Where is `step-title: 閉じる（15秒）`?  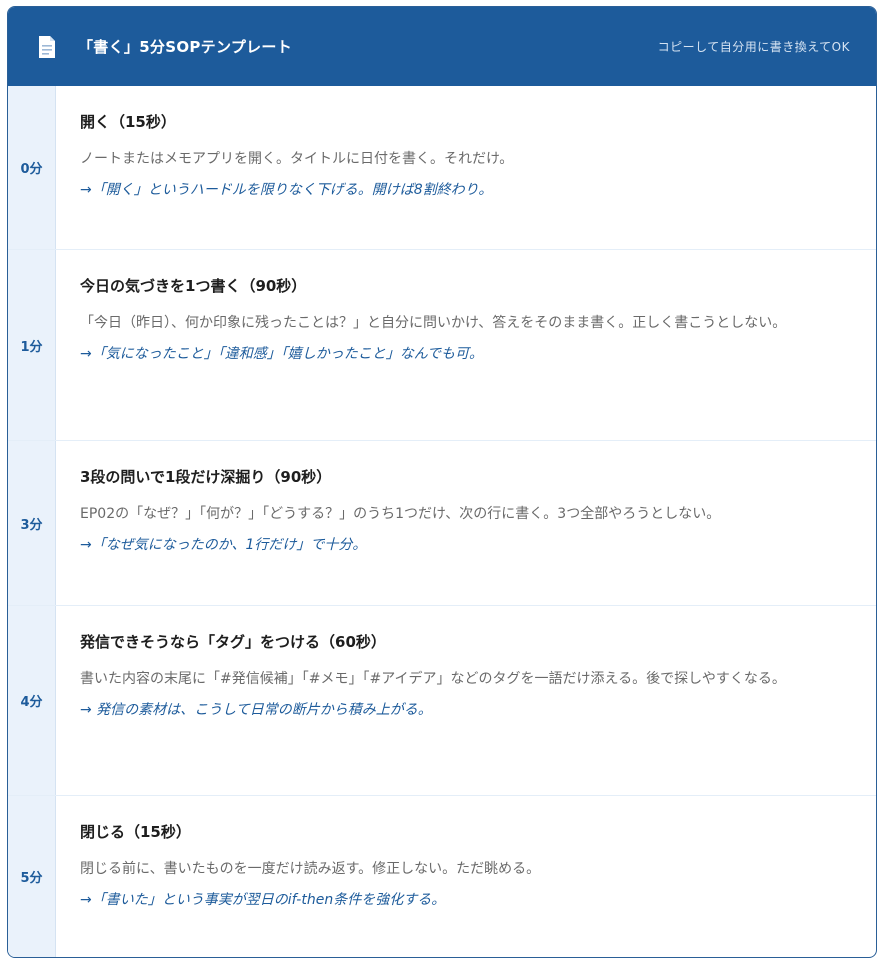 step-title: 閉じる（15秒） is located at coordinates (135, 832).